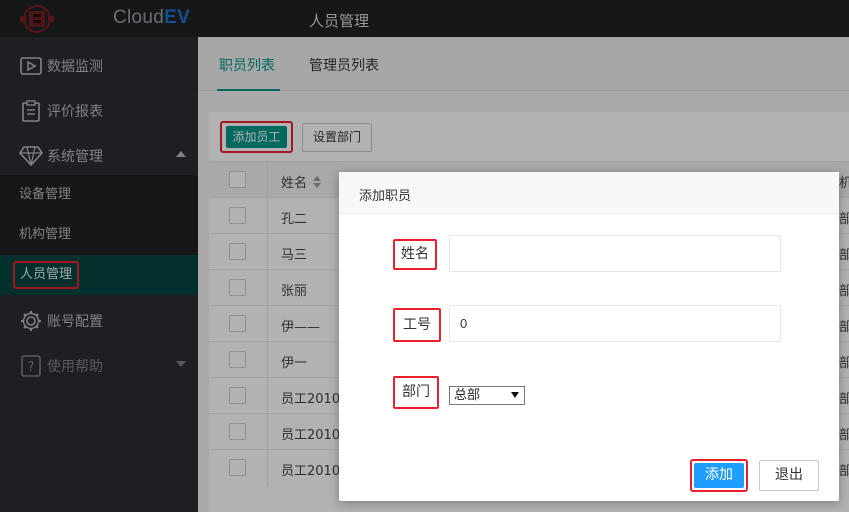 The height and width of the screenshot is (512, 849). Describe the element at coordinates (467, 395) in the screenshot. I see `department-selected: 总部` at that location.